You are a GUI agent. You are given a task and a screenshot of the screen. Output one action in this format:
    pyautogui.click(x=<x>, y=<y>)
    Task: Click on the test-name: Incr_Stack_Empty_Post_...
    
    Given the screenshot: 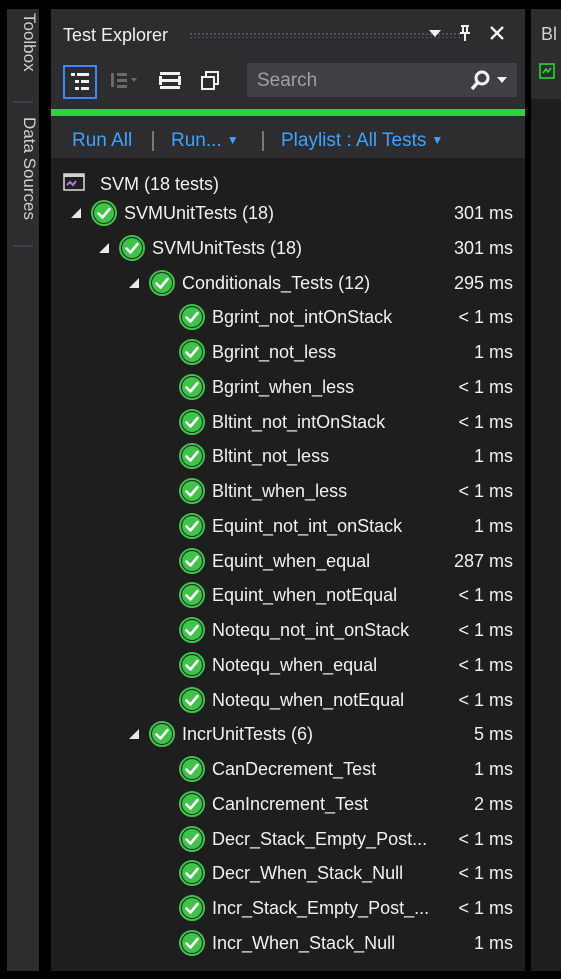 What is the action you would take?
    pyautogui.click(x=321, y=908)
    